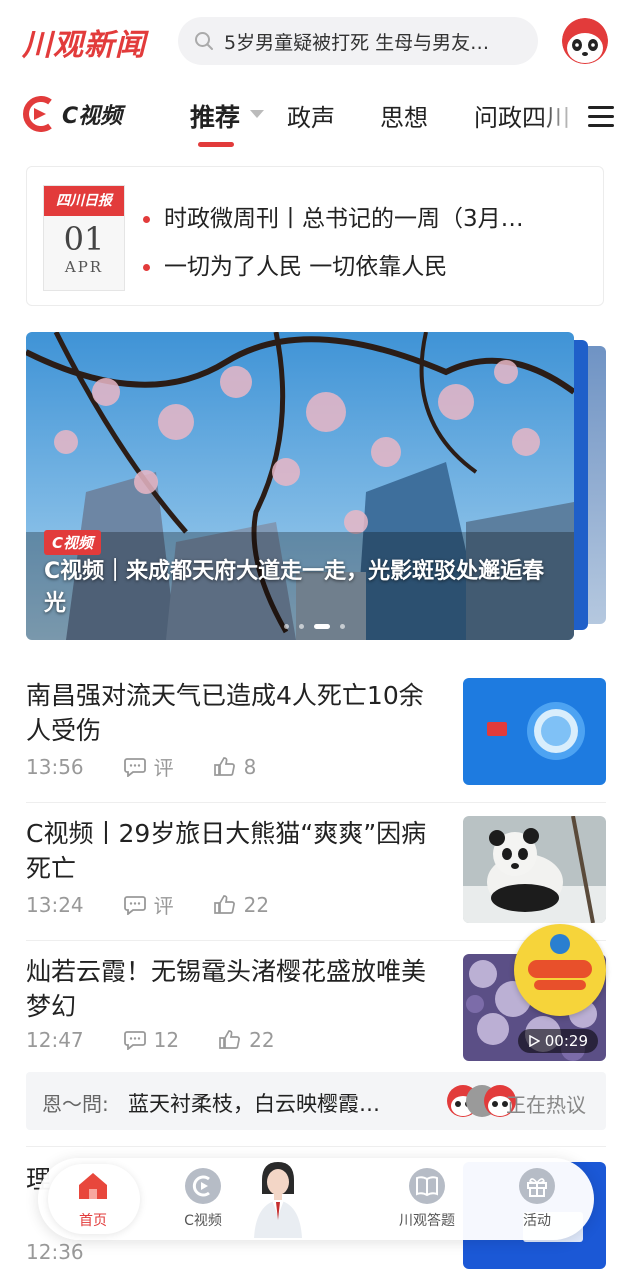 This screenshot has width=630, height=1280. I want to click on paper-calendar: 四川日报 01 APR, so click(84, 238).